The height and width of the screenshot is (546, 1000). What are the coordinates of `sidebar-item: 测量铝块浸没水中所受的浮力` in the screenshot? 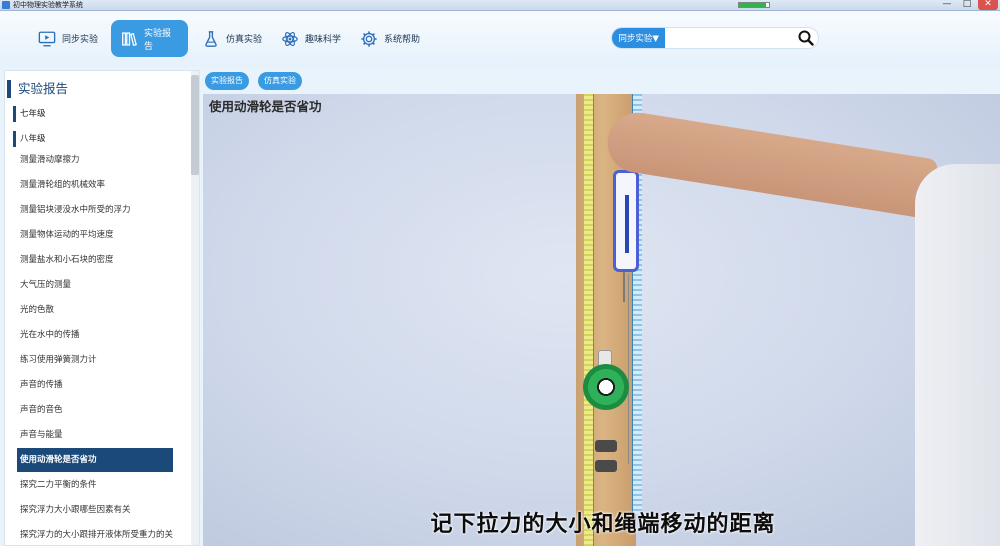 It's located at (95, 210).